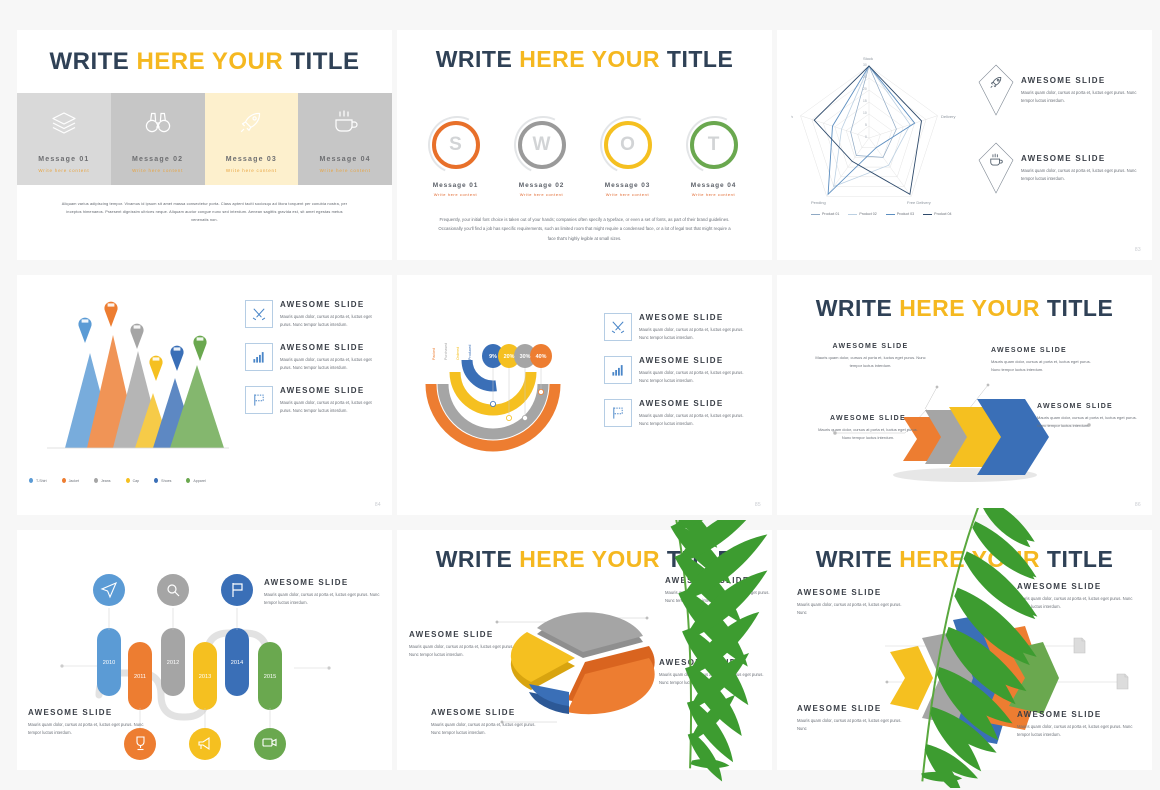 This screenshot has height=790, width=1160. I want to click on tools-icon, so click(259, 314).